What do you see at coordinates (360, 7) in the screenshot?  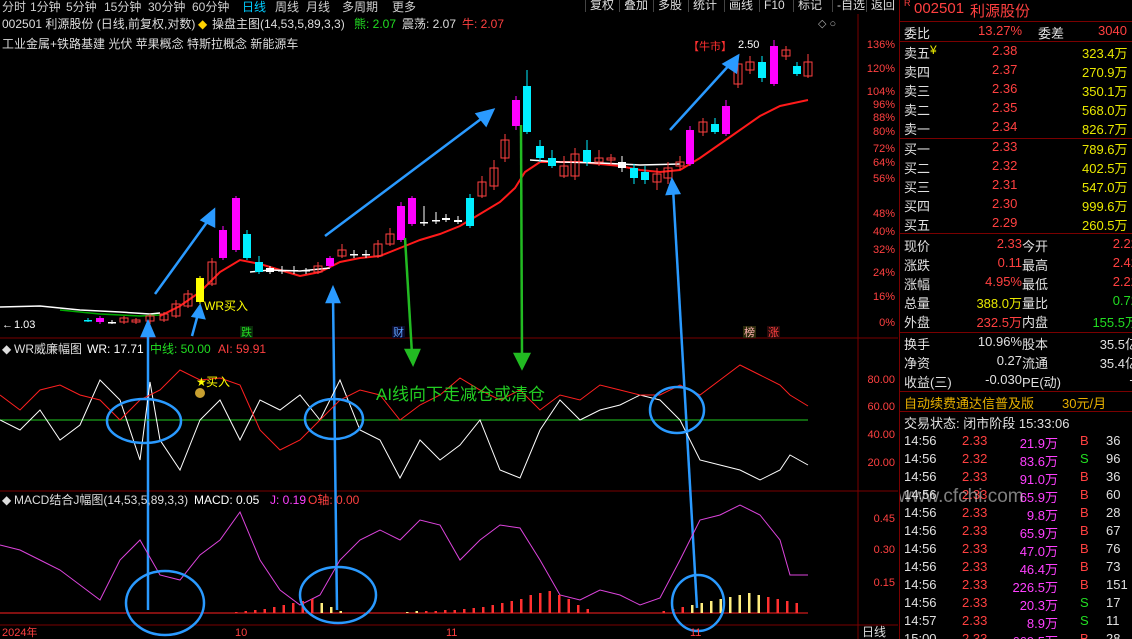 I see `tab-multi-period: 多周期` at bounding box center [360, 7].